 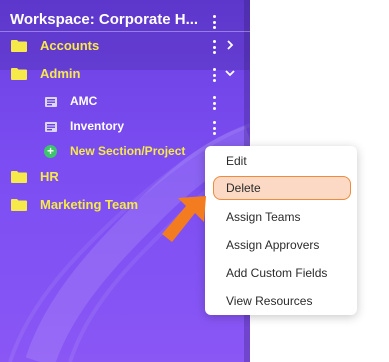 I want to click on sidebar-item-label: AMC, so click(x=84, y=101).